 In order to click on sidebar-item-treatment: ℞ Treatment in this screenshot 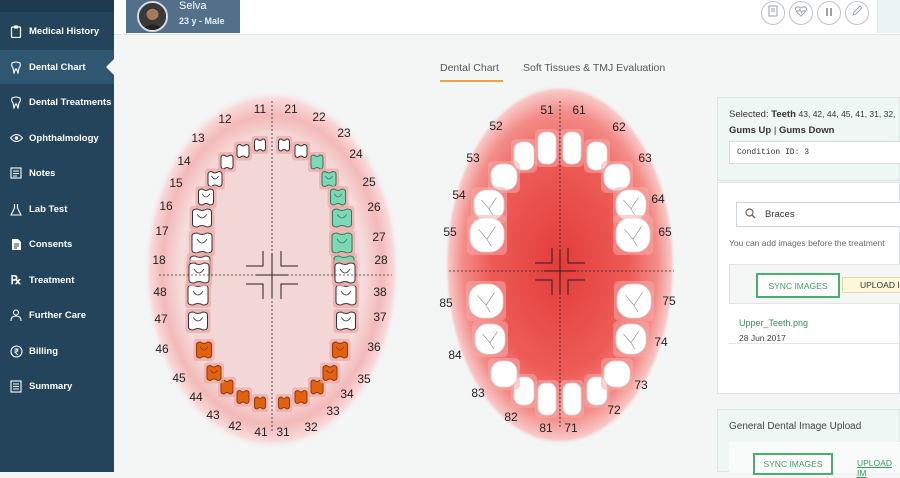, I will do `click(57, 280)`.